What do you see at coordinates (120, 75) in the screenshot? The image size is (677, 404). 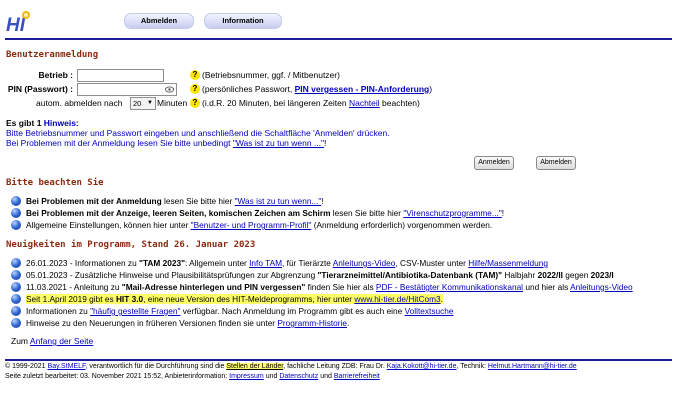 I see `betrieb-input` at bounding box center [120, 75].